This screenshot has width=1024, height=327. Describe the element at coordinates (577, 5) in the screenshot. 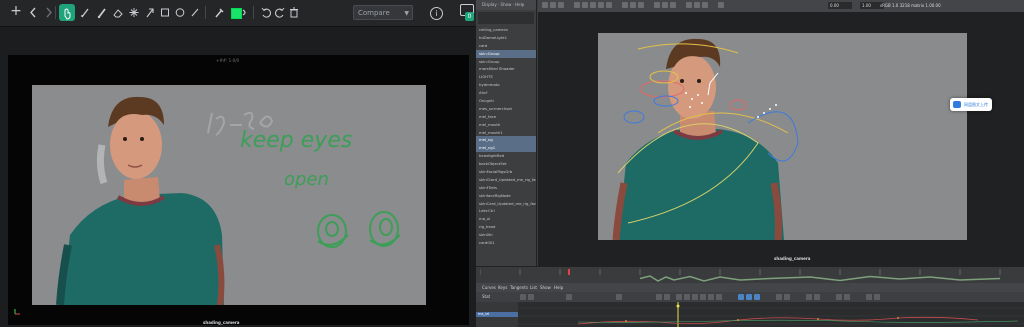

I see `grid-icon` at that location.